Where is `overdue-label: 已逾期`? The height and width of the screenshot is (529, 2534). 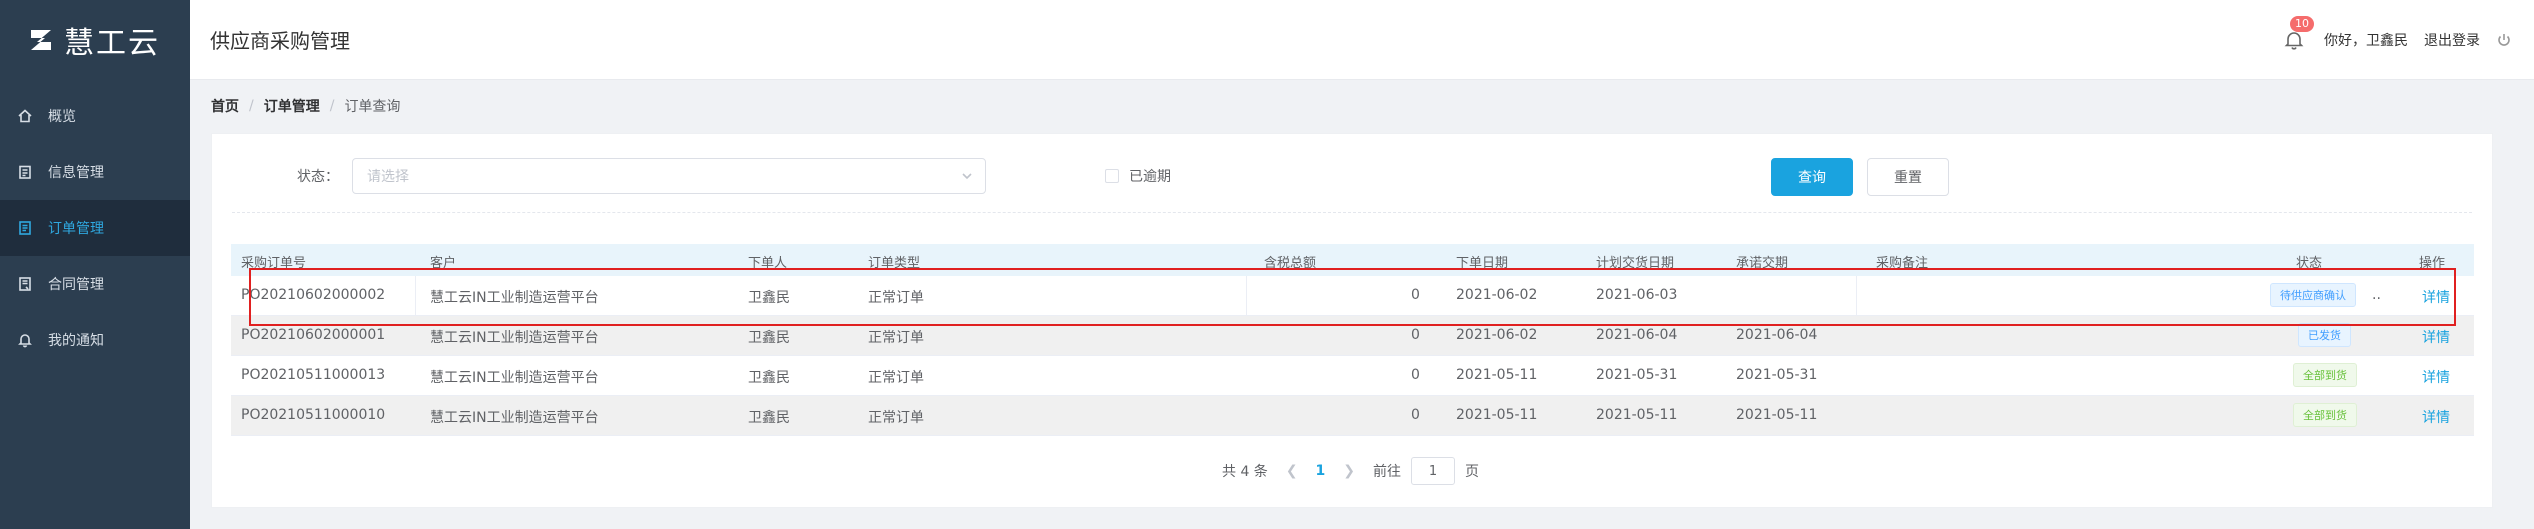
overdue-label: 已逾期 is located at coordinates (1150, 177).